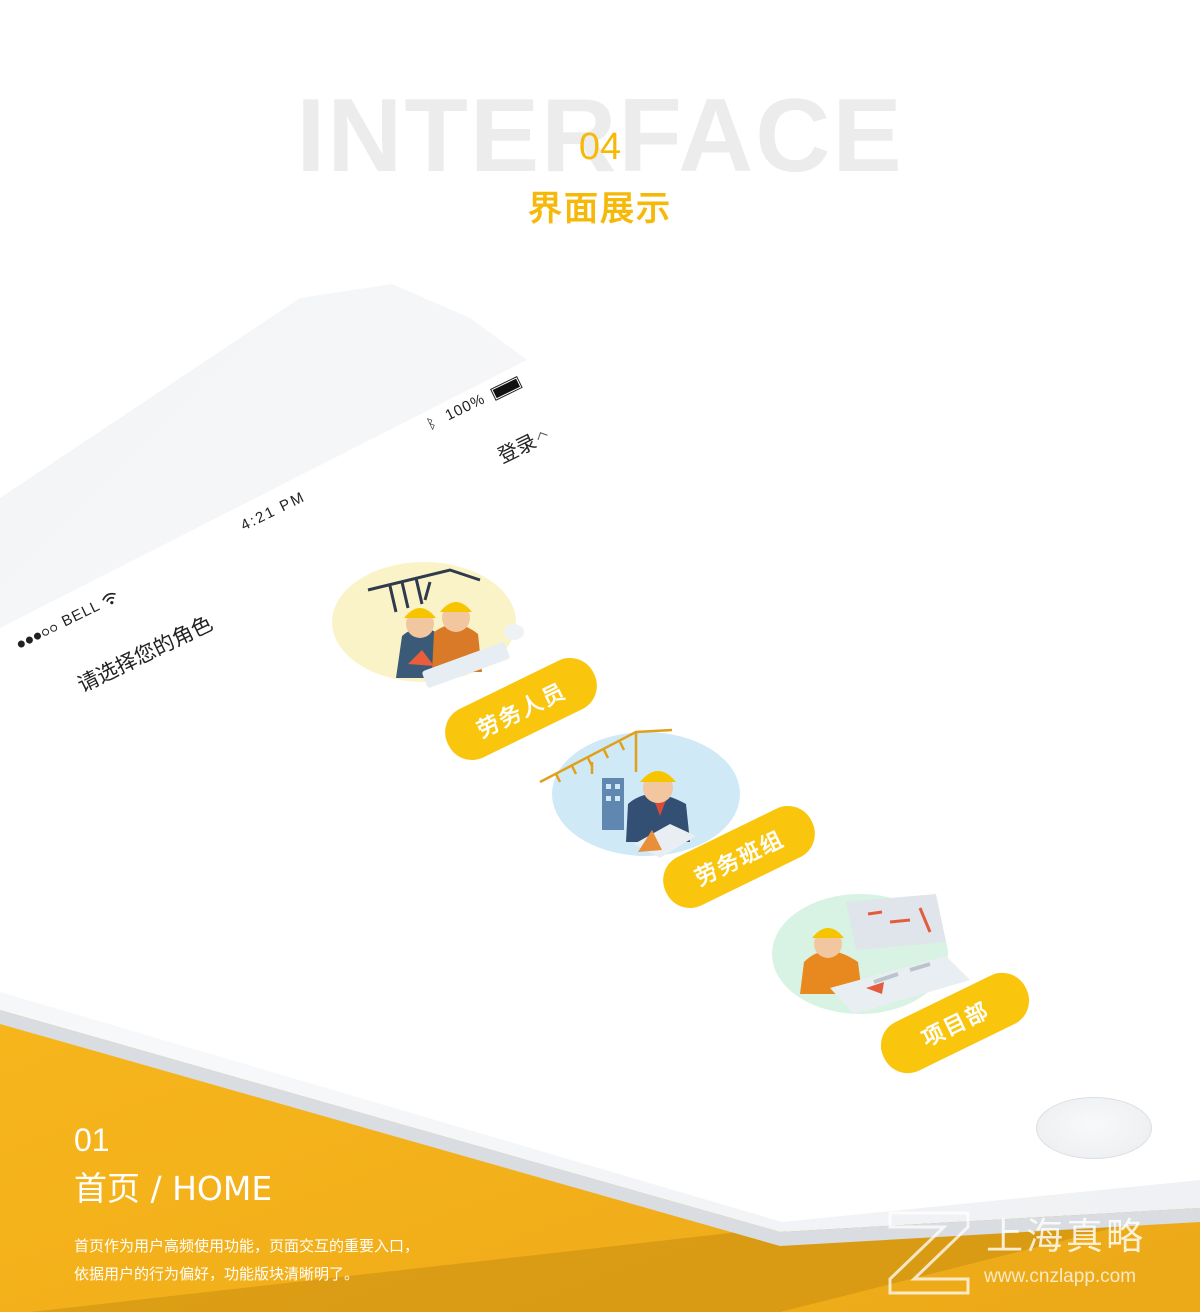 This screenshot has height=1312, width=1200. I want to click on section-number: 04, so click(600, 147).